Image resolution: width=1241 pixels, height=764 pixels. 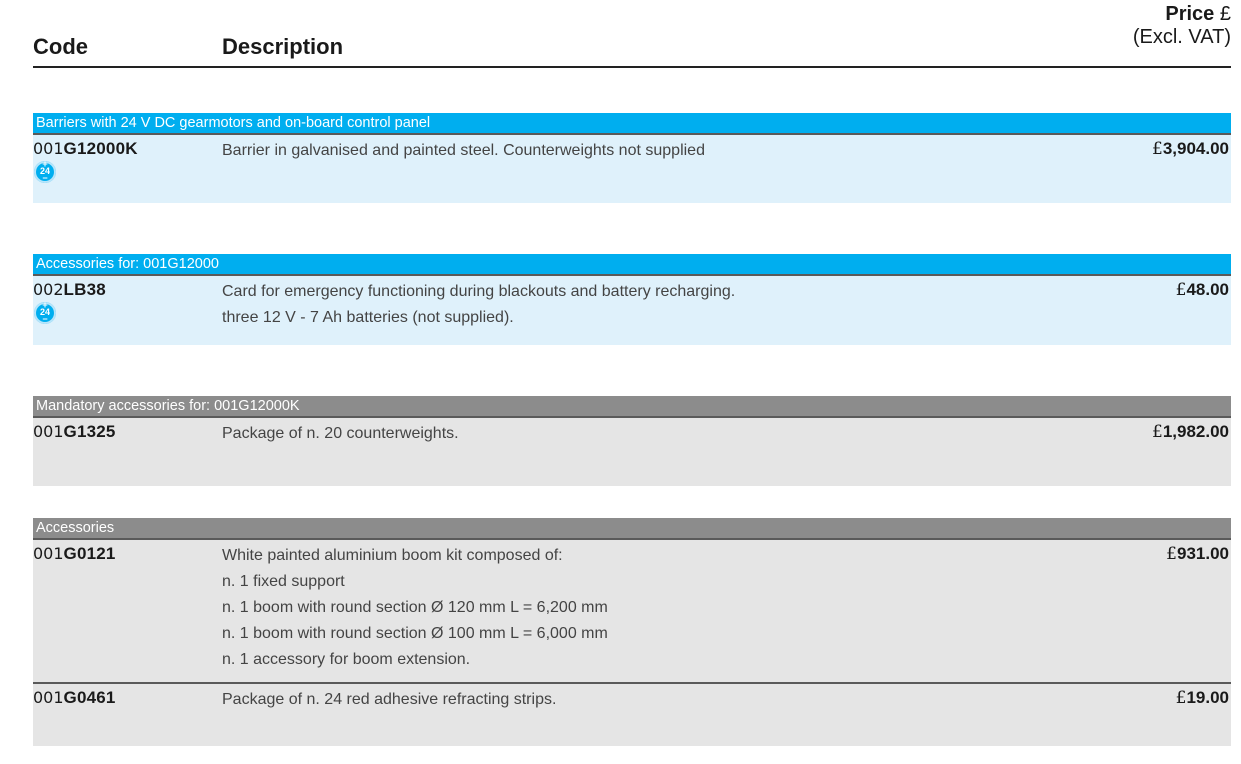 What do you see at coordinates (1202, 698) in the screenshot?
I see `product-price: £19.00` at bounding box center [1202, 698].